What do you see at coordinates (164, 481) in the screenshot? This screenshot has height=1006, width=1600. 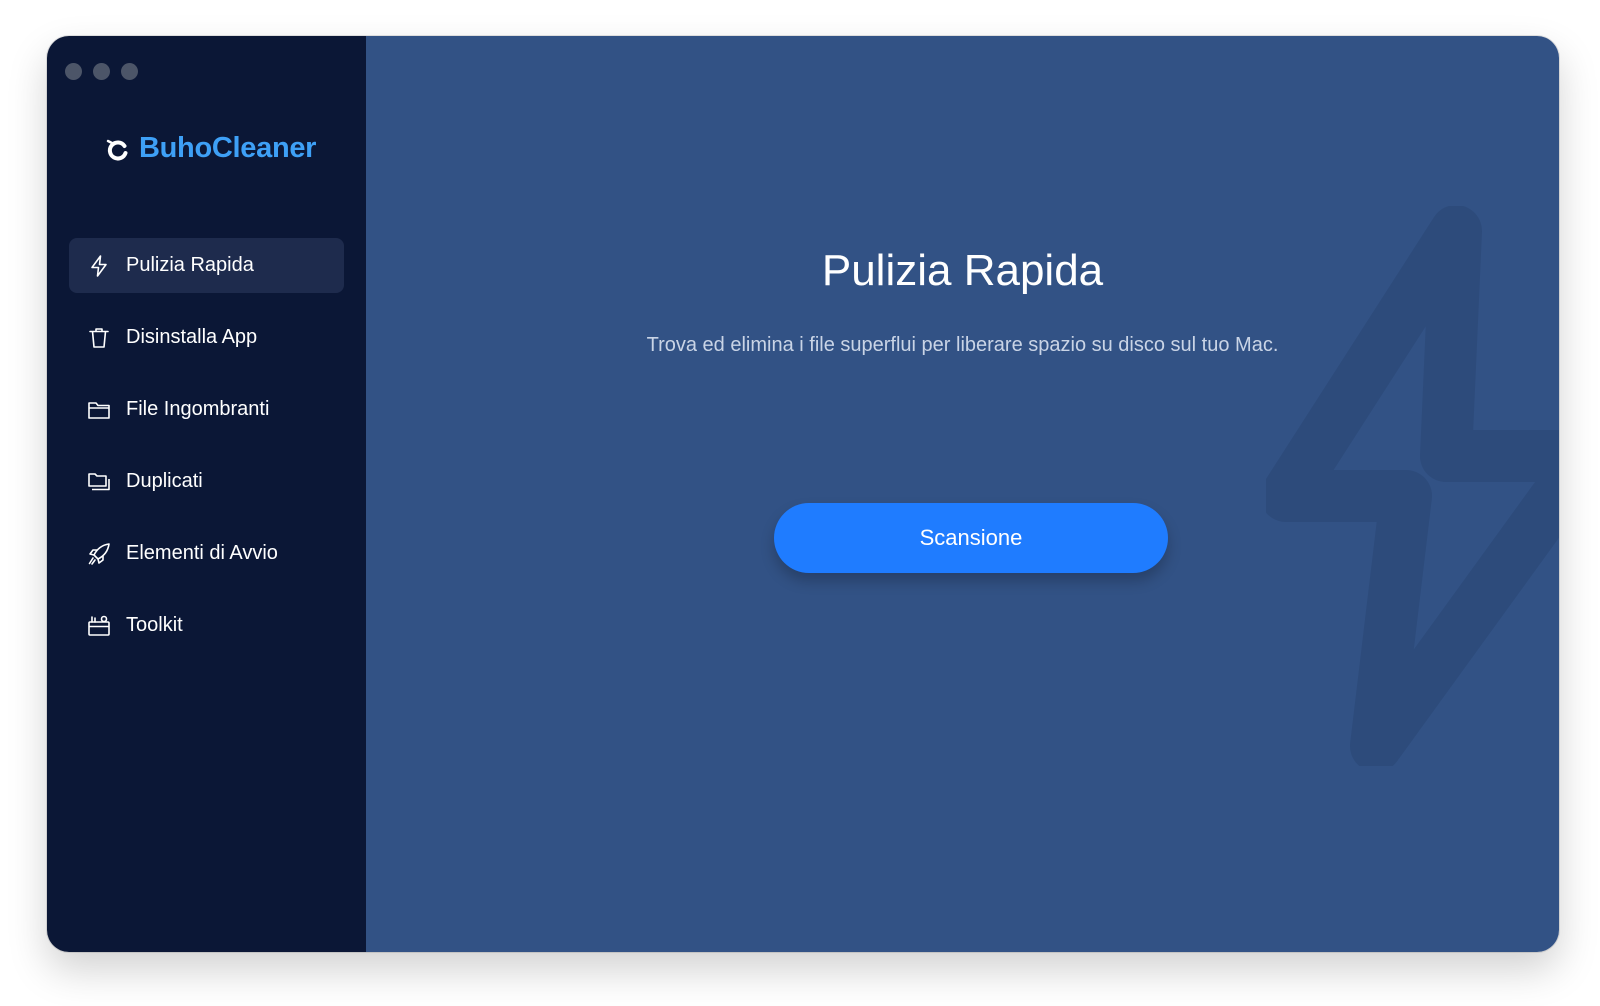 I see `sidebar-item-label: Duplicati` at bounding box center [164, 481].